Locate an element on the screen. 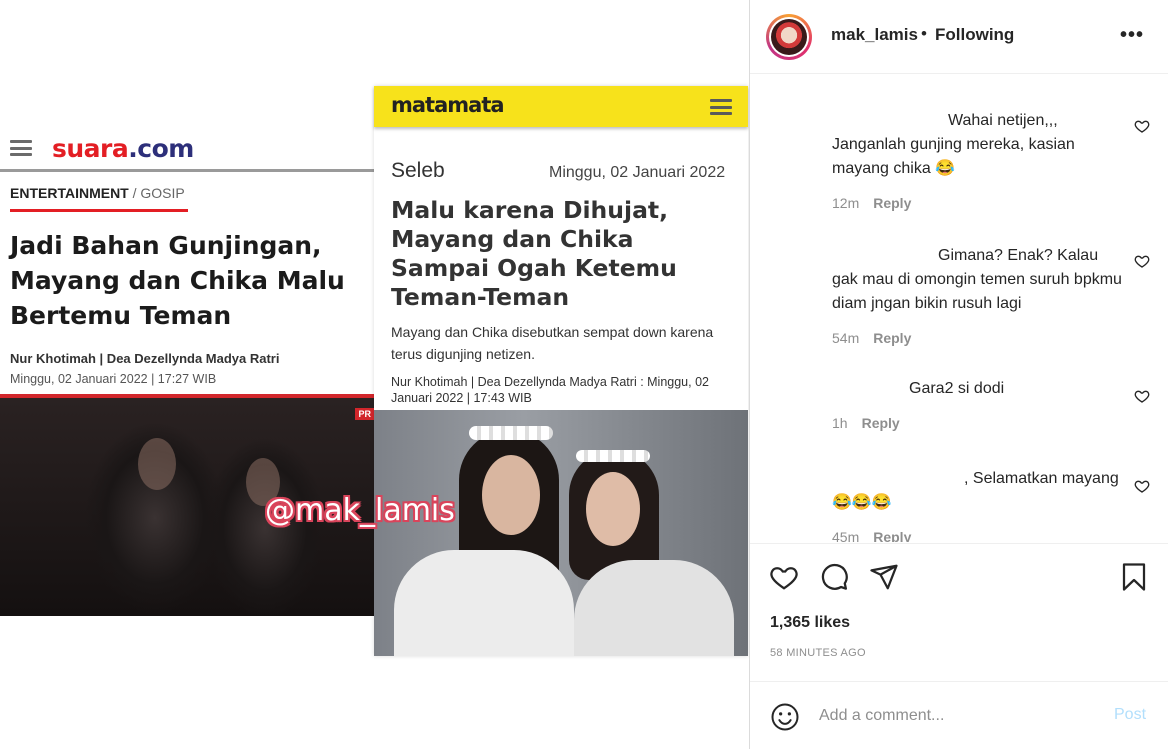 This screenshot has width=1168, height=749. suara-date: Minggu, 02 Januari 2022 | 17:27 WIB is located at coordinates (113, 379).